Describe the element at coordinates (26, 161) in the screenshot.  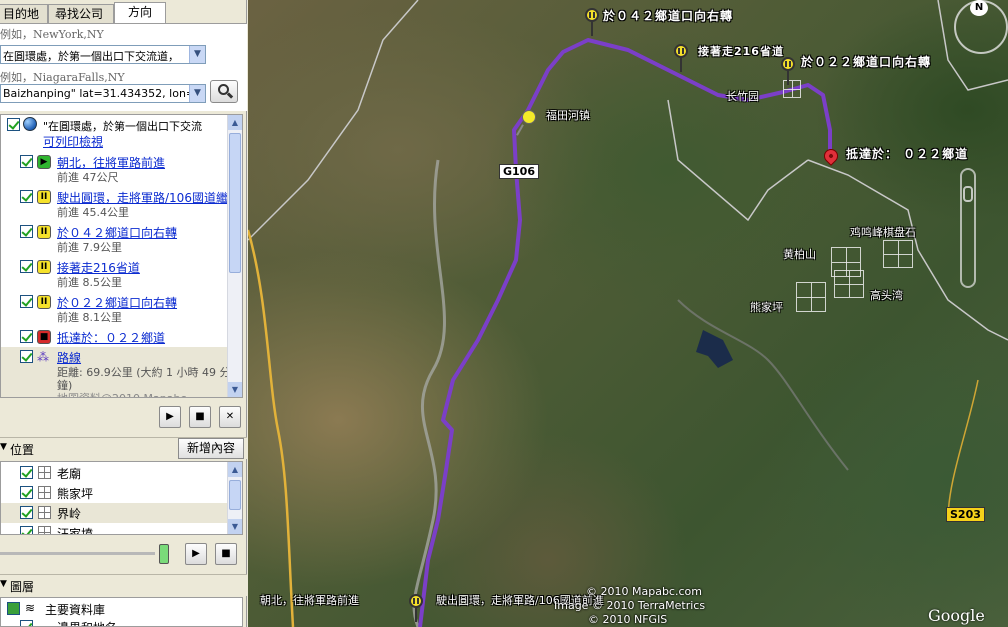
I see `step-1-checkbox` at that location.